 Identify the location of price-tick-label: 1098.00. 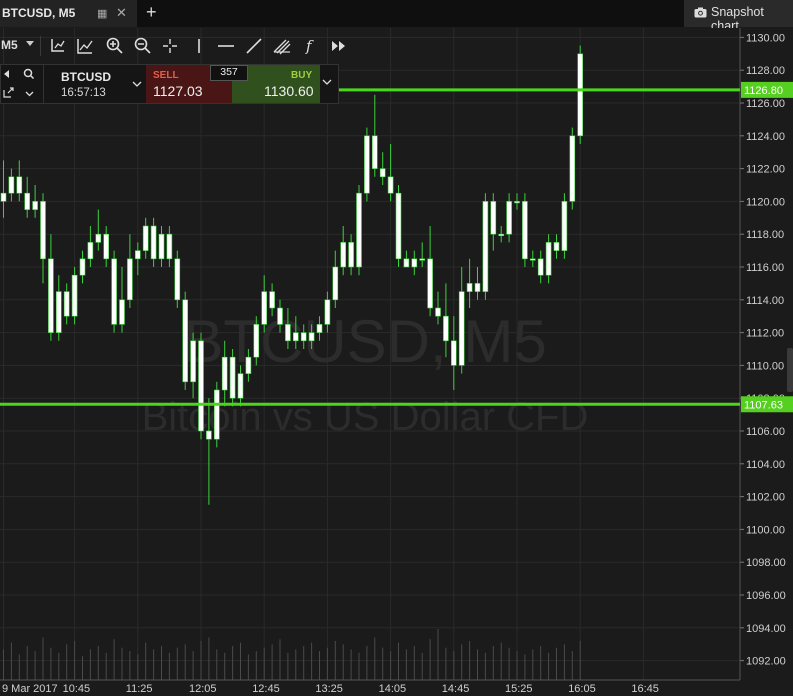
(766, 563).